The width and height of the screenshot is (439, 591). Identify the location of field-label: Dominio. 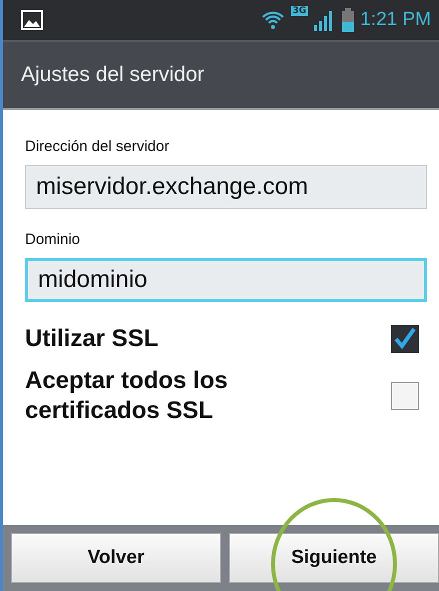
(53, 239).